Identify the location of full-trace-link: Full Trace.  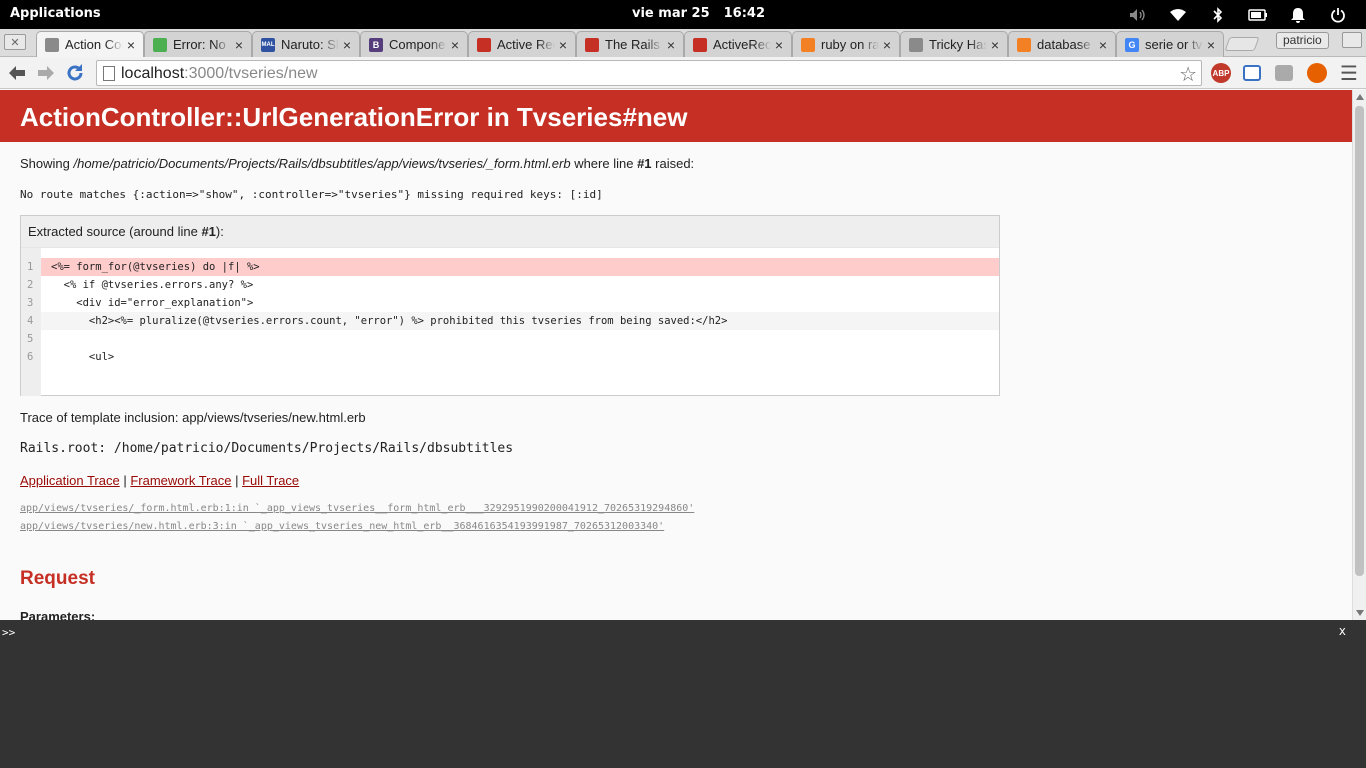
(270, 480).